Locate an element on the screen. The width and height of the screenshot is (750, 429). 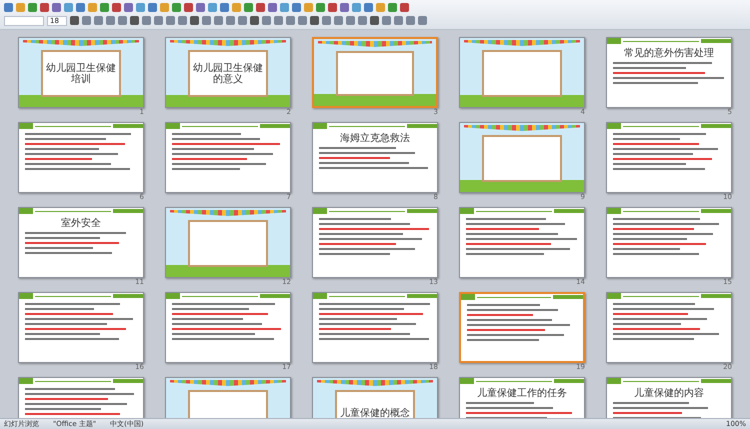
slide-thumbnail: 儿童保健的内容 is located at coordinates (669, 397).